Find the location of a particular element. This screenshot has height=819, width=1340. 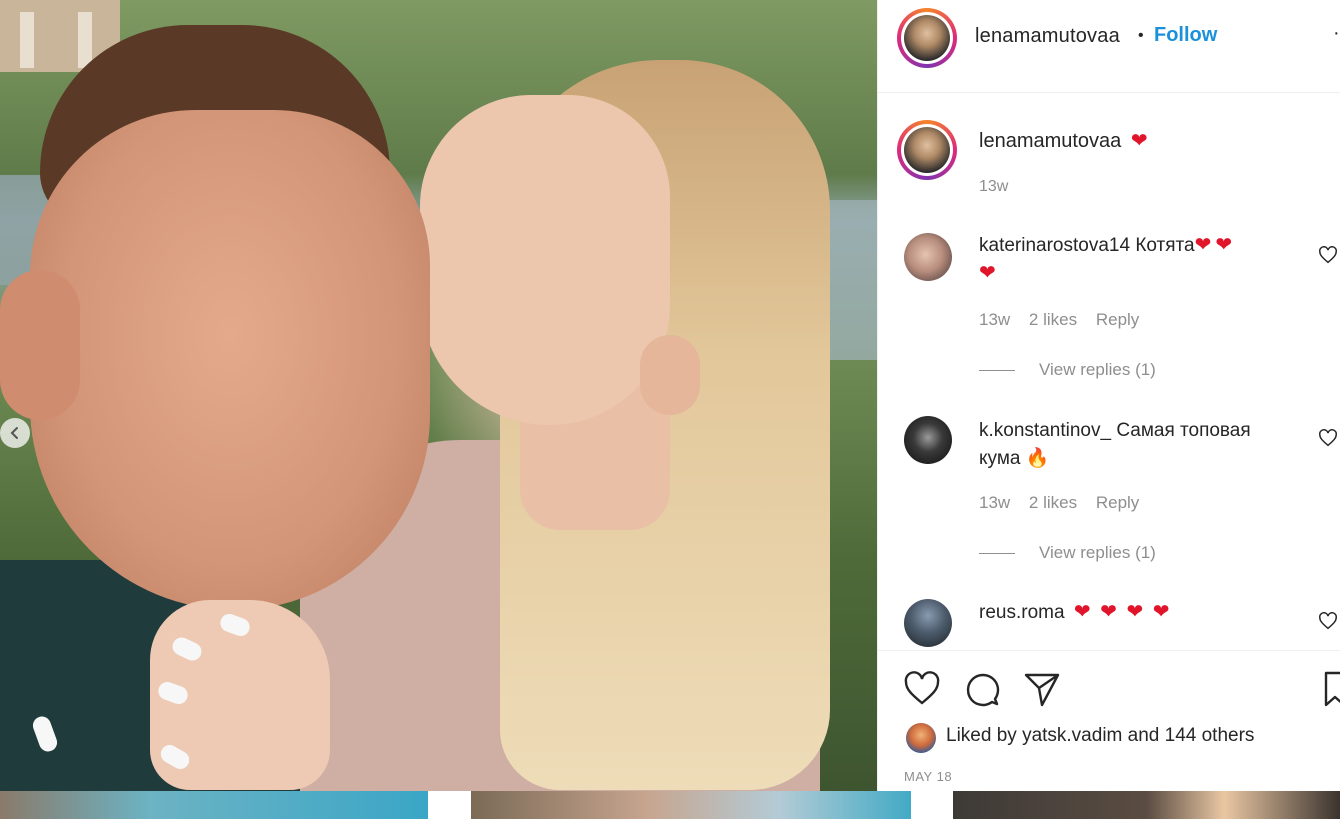

man-ear is located at coordinates (40, 345).